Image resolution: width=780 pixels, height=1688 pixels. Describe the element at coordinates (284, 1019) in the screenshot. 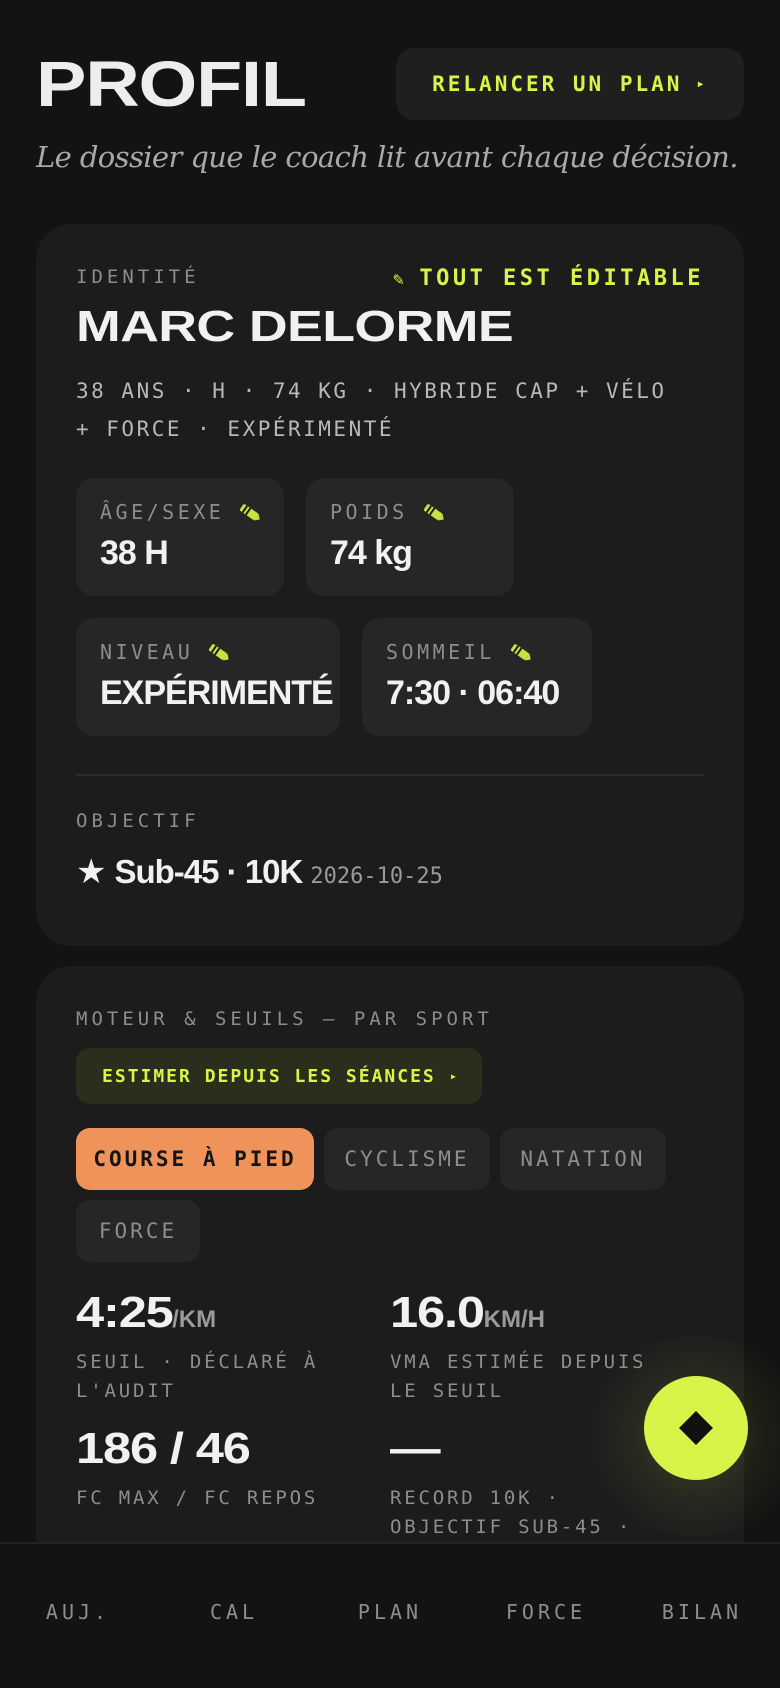

I see `engine-section-label: MOTEUR & SEUILS — PAR SPORT` at that location.